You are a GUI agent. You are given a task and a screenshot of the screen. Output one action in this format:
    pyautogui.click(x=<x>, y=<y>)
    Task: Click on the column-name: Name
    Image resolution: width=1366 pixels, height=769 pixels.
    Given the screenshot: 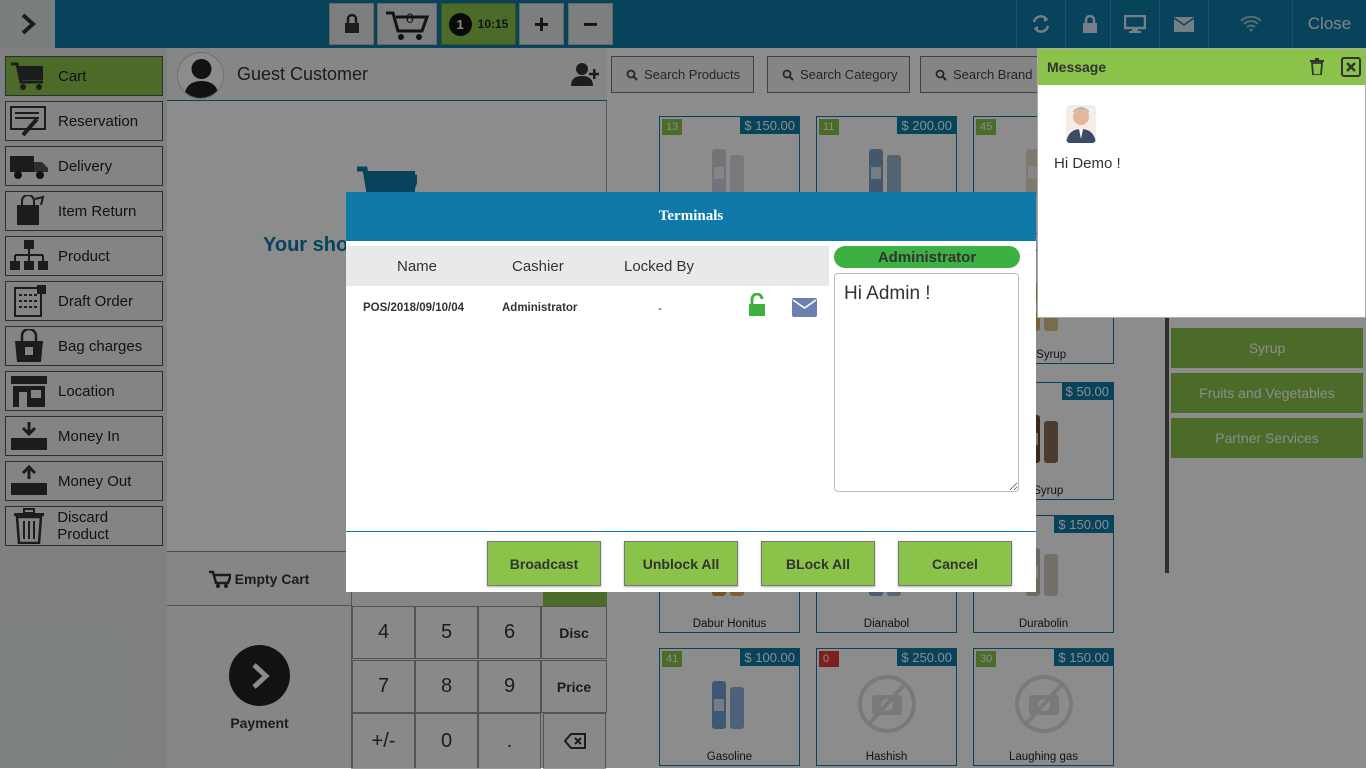 What is the action you would take?
    pyautogui.click(x=417, y=266)
    